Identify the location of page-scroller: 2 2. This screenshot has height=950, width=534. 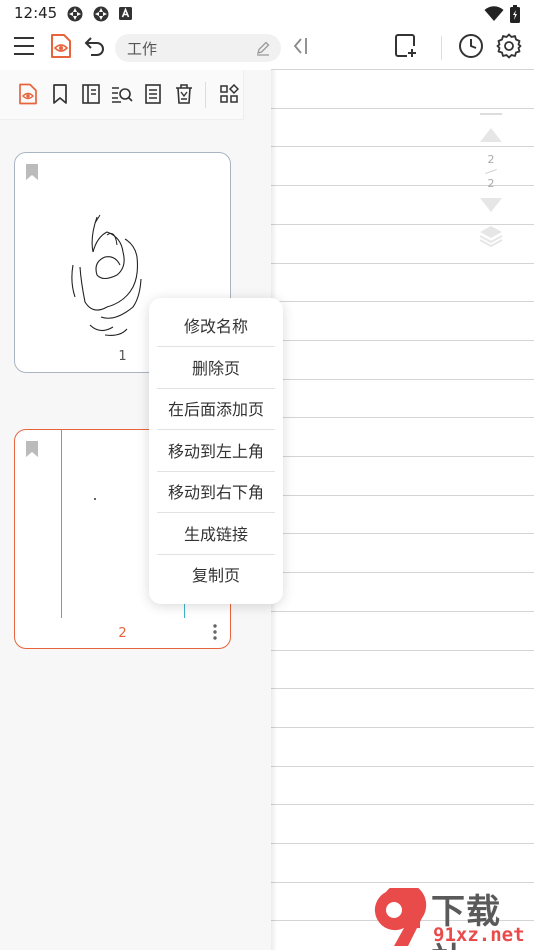
(491, 183).